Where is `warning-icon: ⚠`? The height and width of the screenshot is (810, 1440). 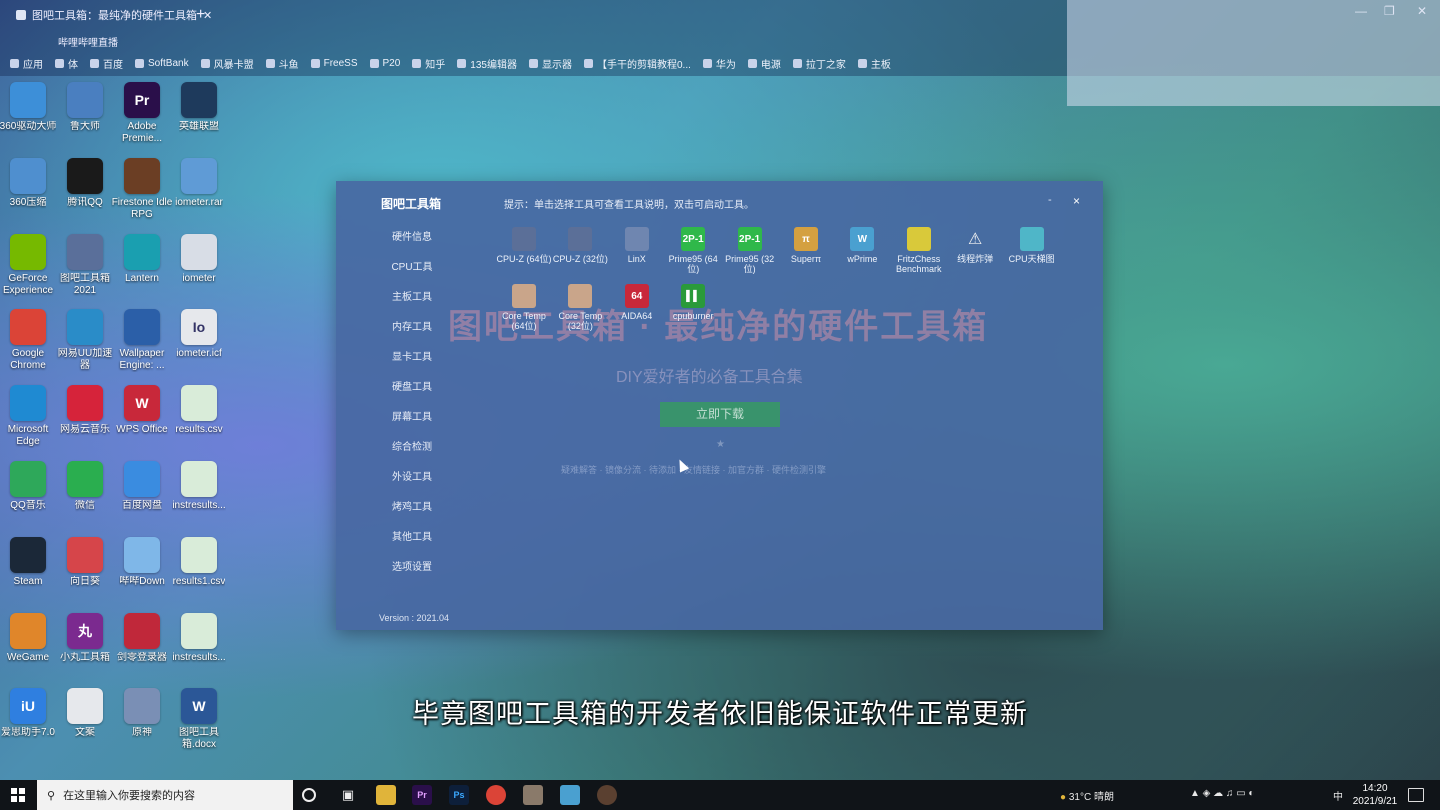 warning-icon: ⚠ is located at coordinates (975, 239).